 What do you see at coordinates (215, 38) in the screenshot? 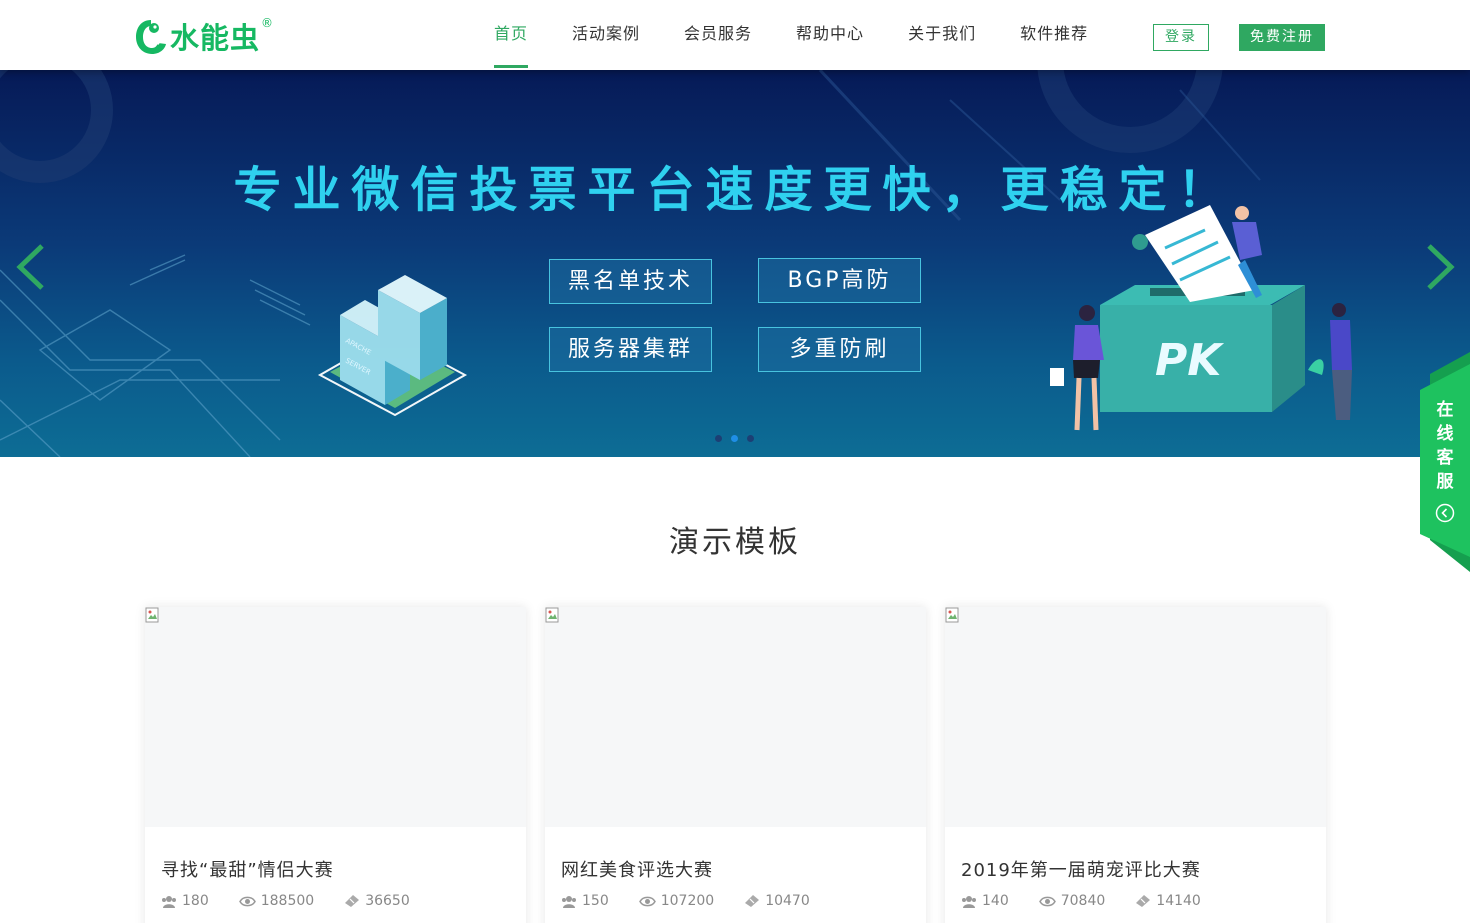
I see `logo-text: 水能虫` at bounding box center [215, 38].